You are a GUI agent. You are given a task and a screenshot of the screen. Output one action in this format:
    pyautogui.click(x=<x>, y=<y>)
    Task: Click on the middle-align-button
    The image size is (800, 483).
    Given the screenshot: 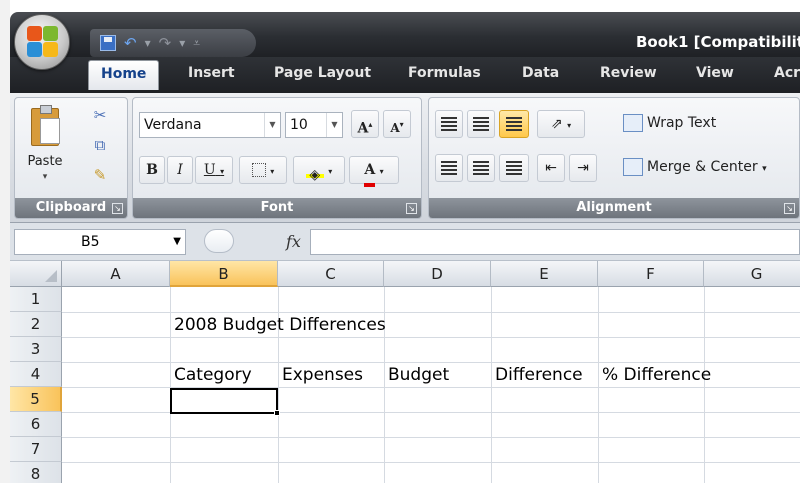 What is the action you would take?
    pyautogui.click(x=481, y=124)
    